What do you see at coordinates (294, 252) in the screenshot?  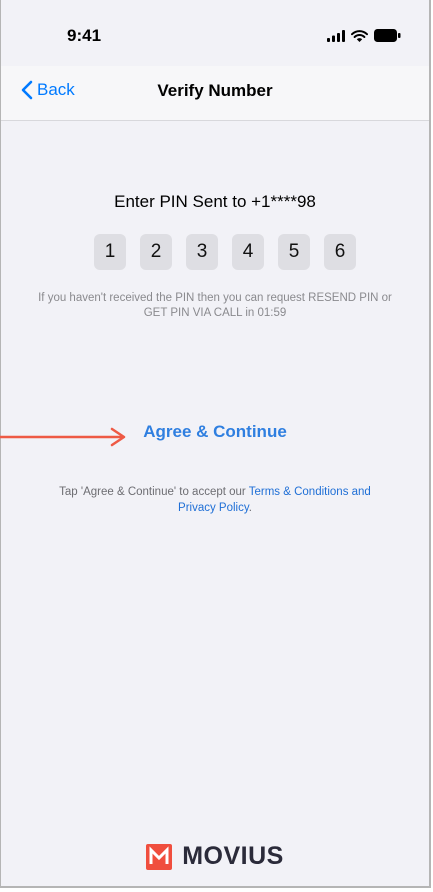 I see `pin-digit-box: 5` at bounding box center [294, 252].